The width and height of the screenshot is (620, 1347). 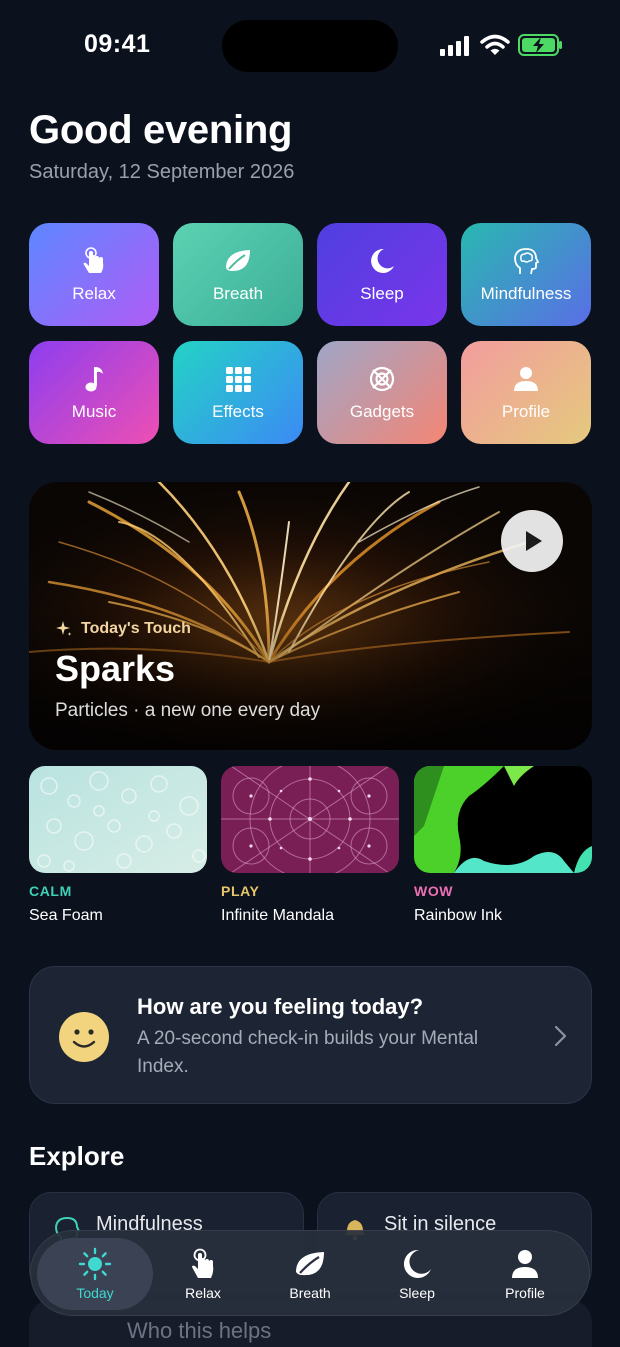 I want to click on explore-item-label: Who this helps, so click(x=199, y=1330).